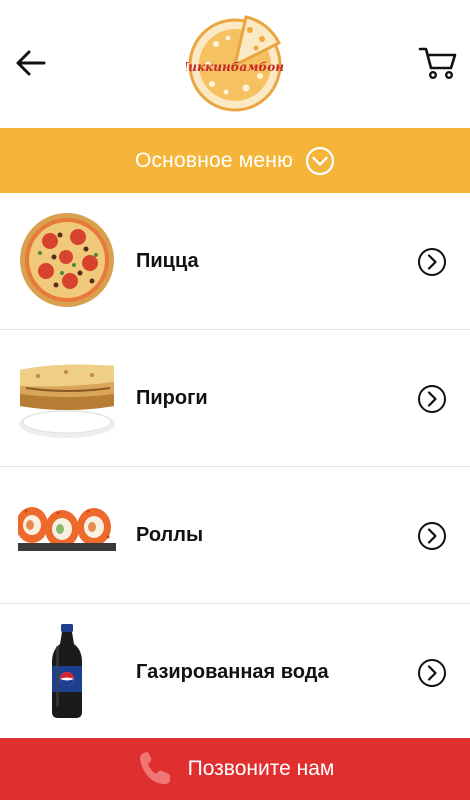 This screenshot has height=800, width=470. Describe the element at coordinates (438, 62) in the screenshot. I see `cart-icon` at that location.